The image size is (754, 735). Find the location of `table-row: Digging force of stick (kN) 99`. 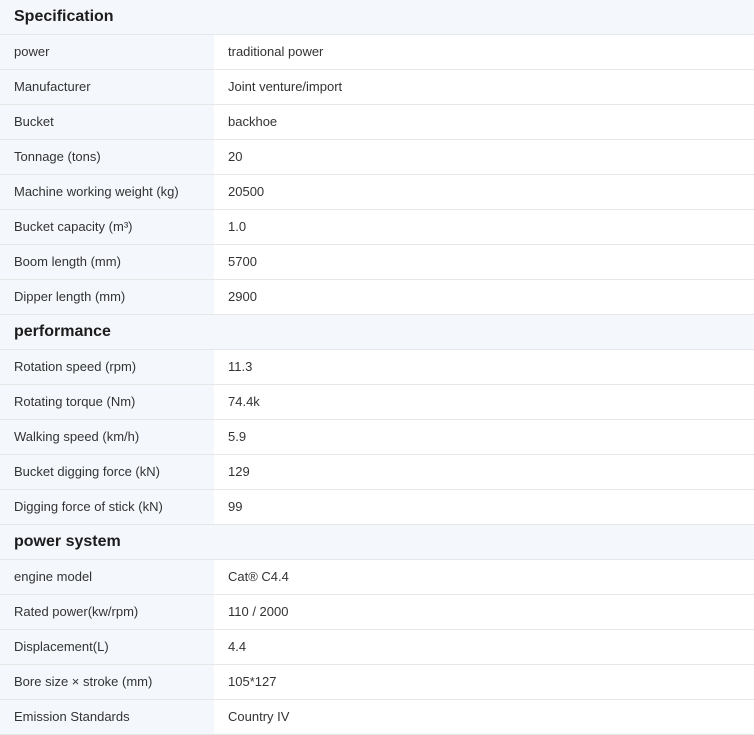

table-row: Digging force of stick (kN) 99 is located at coordinates (377, 507).